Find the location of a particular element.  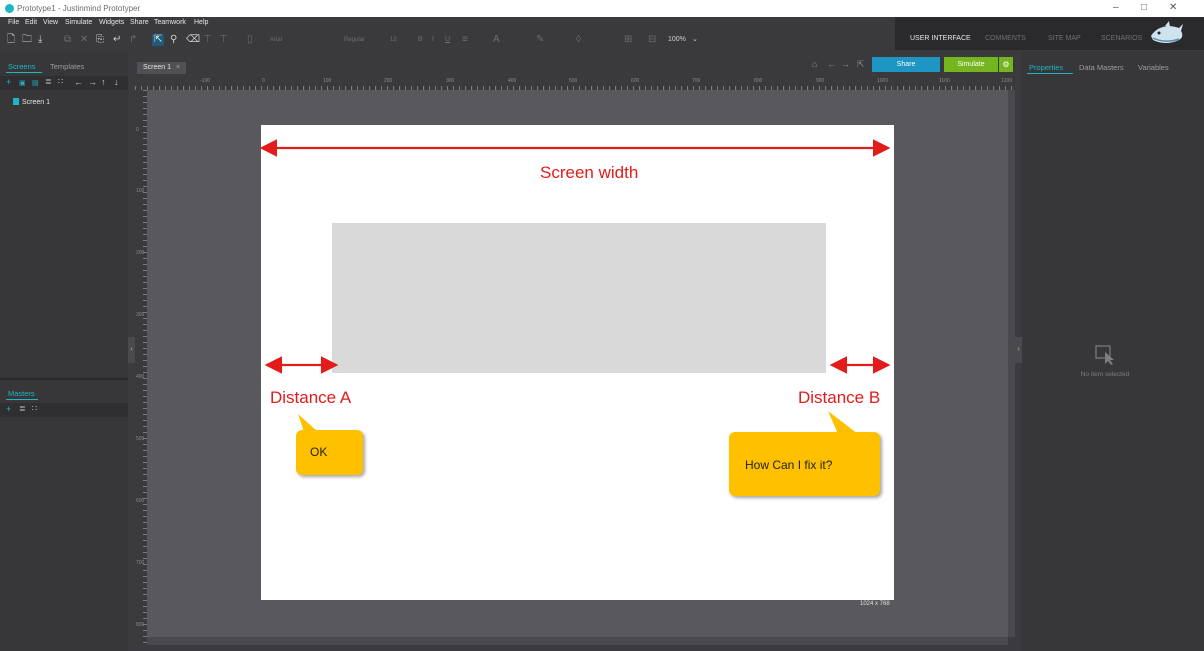

menu-widgets: Widgets is located at coordinates (111, 22).